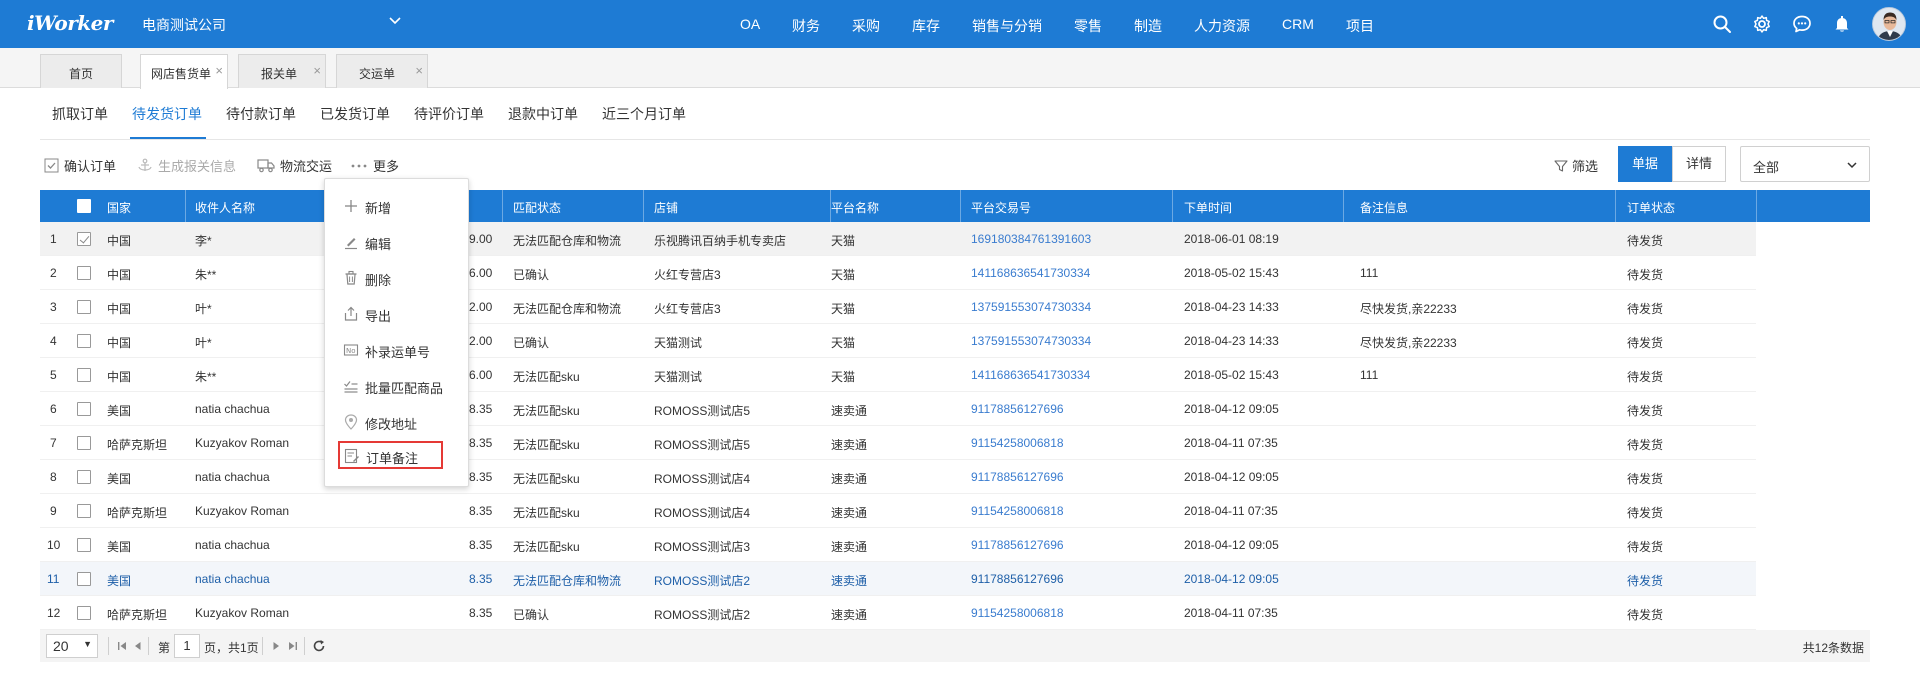  What do you see at coordinates (184, 71) in the screenshot?
I see `page-tab-online-sales: 网店售货单 ×` at bounding box center [184, 71].